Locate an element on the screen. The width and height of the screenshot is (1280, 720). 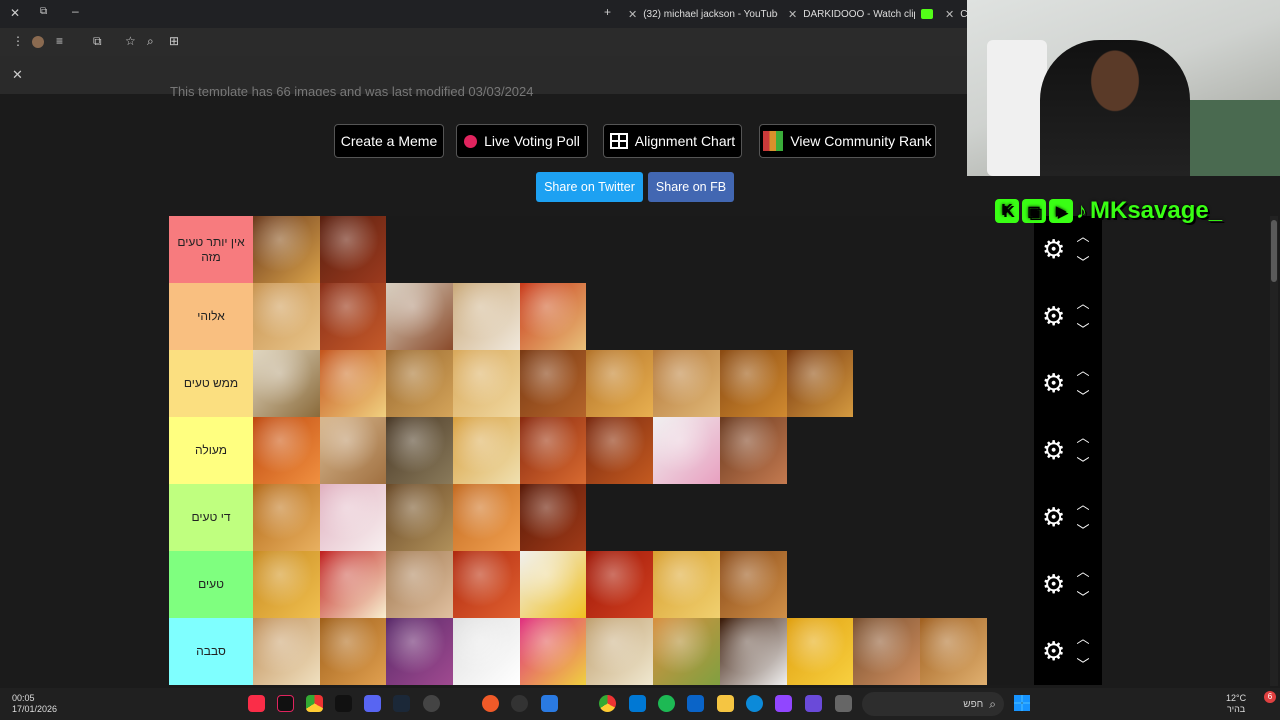
spotify-icon is located at coordinates (666, 703).